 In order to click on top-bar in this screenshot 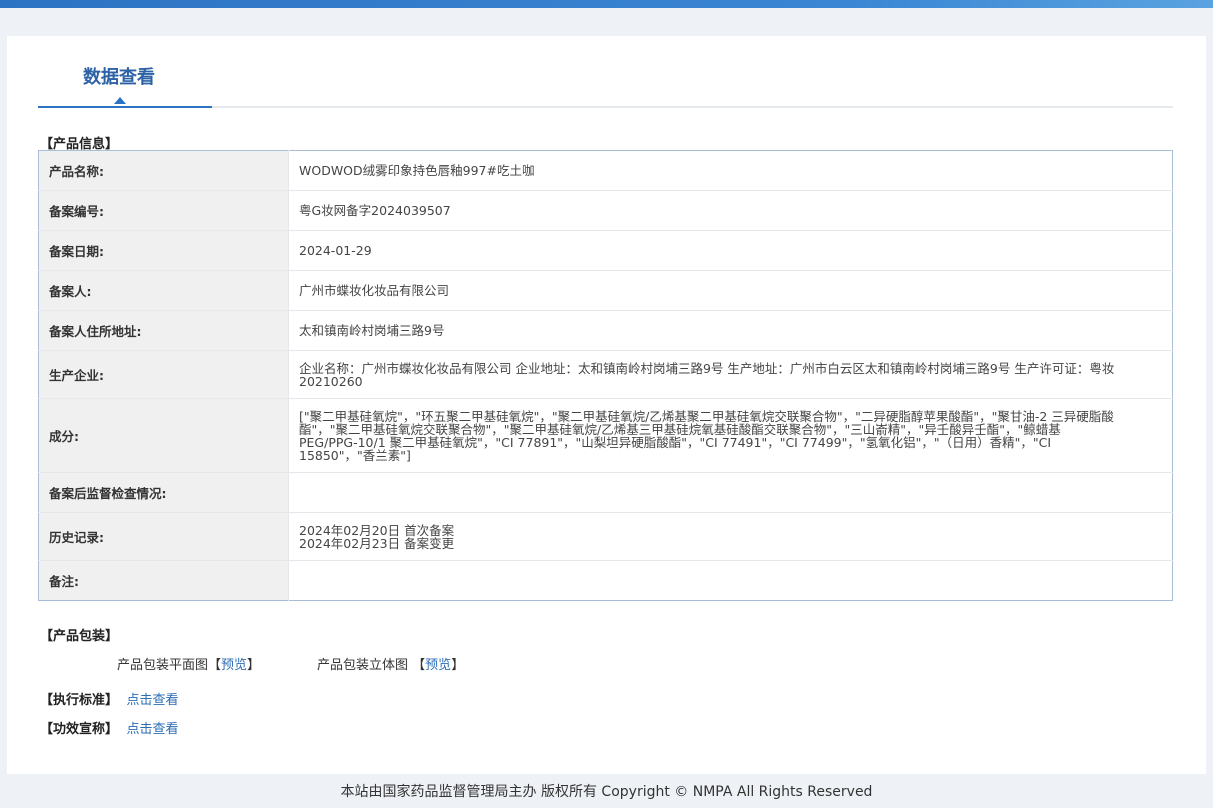, I will do `click(606, 4)`.